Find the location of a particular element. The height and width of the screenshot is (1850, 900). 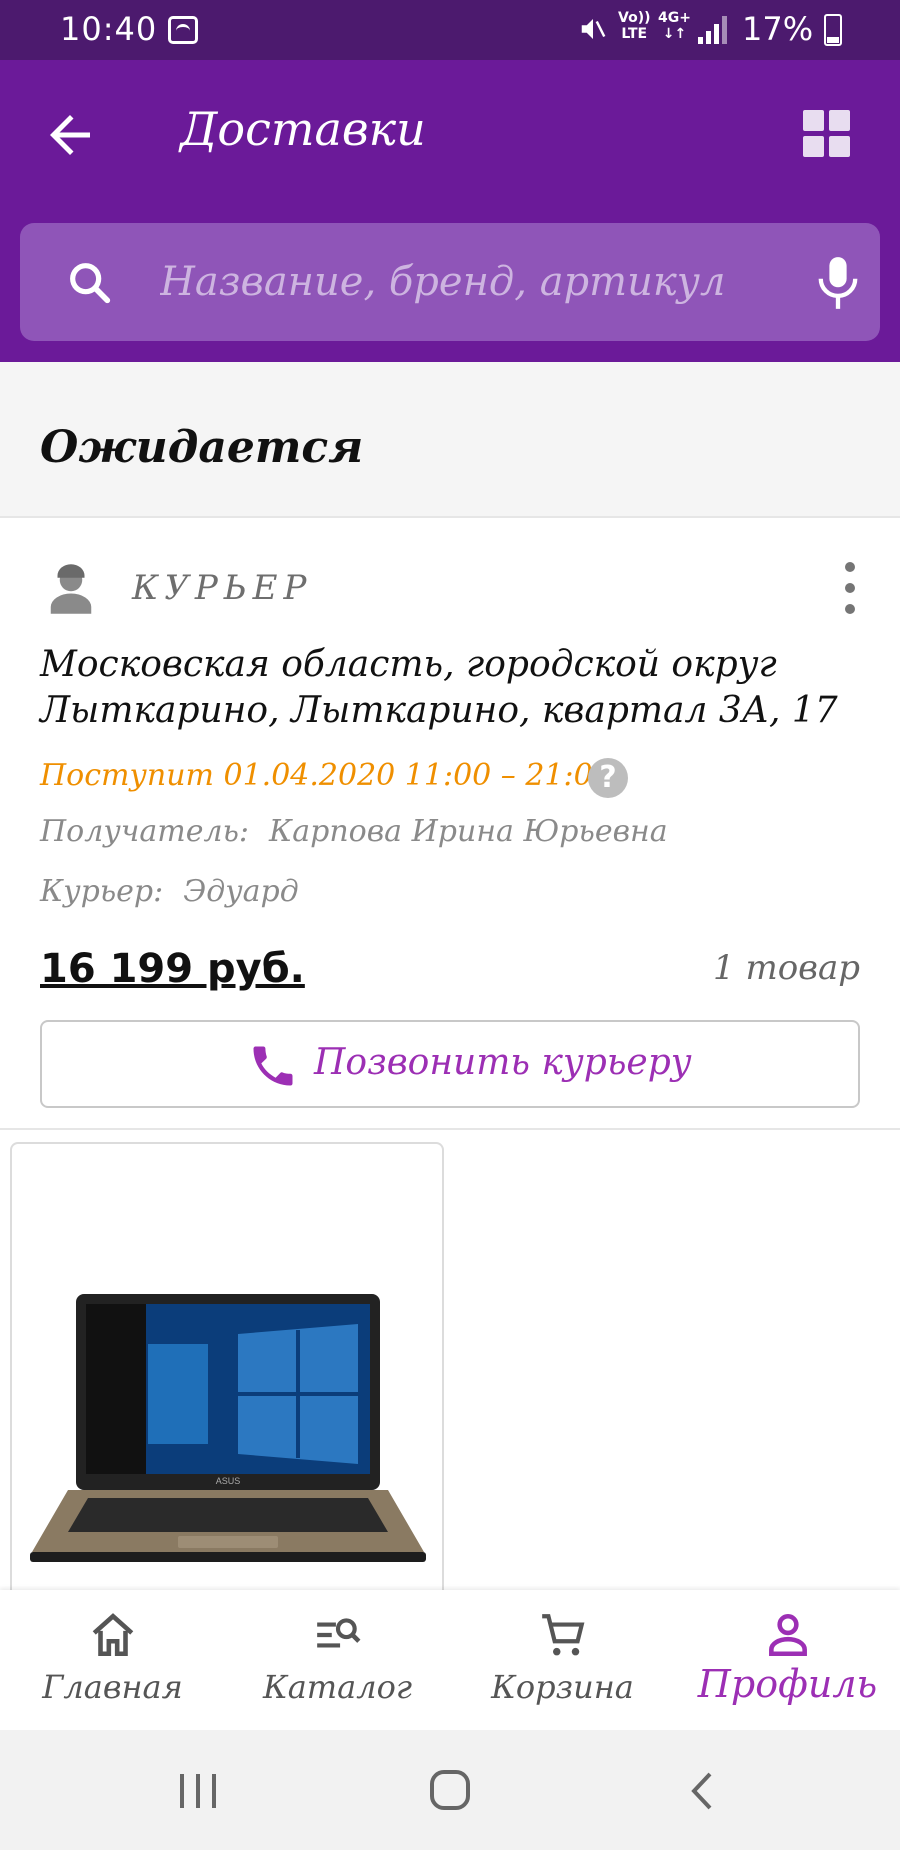

bottom-navigation: Главная Каталог Корзина Профиль is located at coordinates (450, 1660).